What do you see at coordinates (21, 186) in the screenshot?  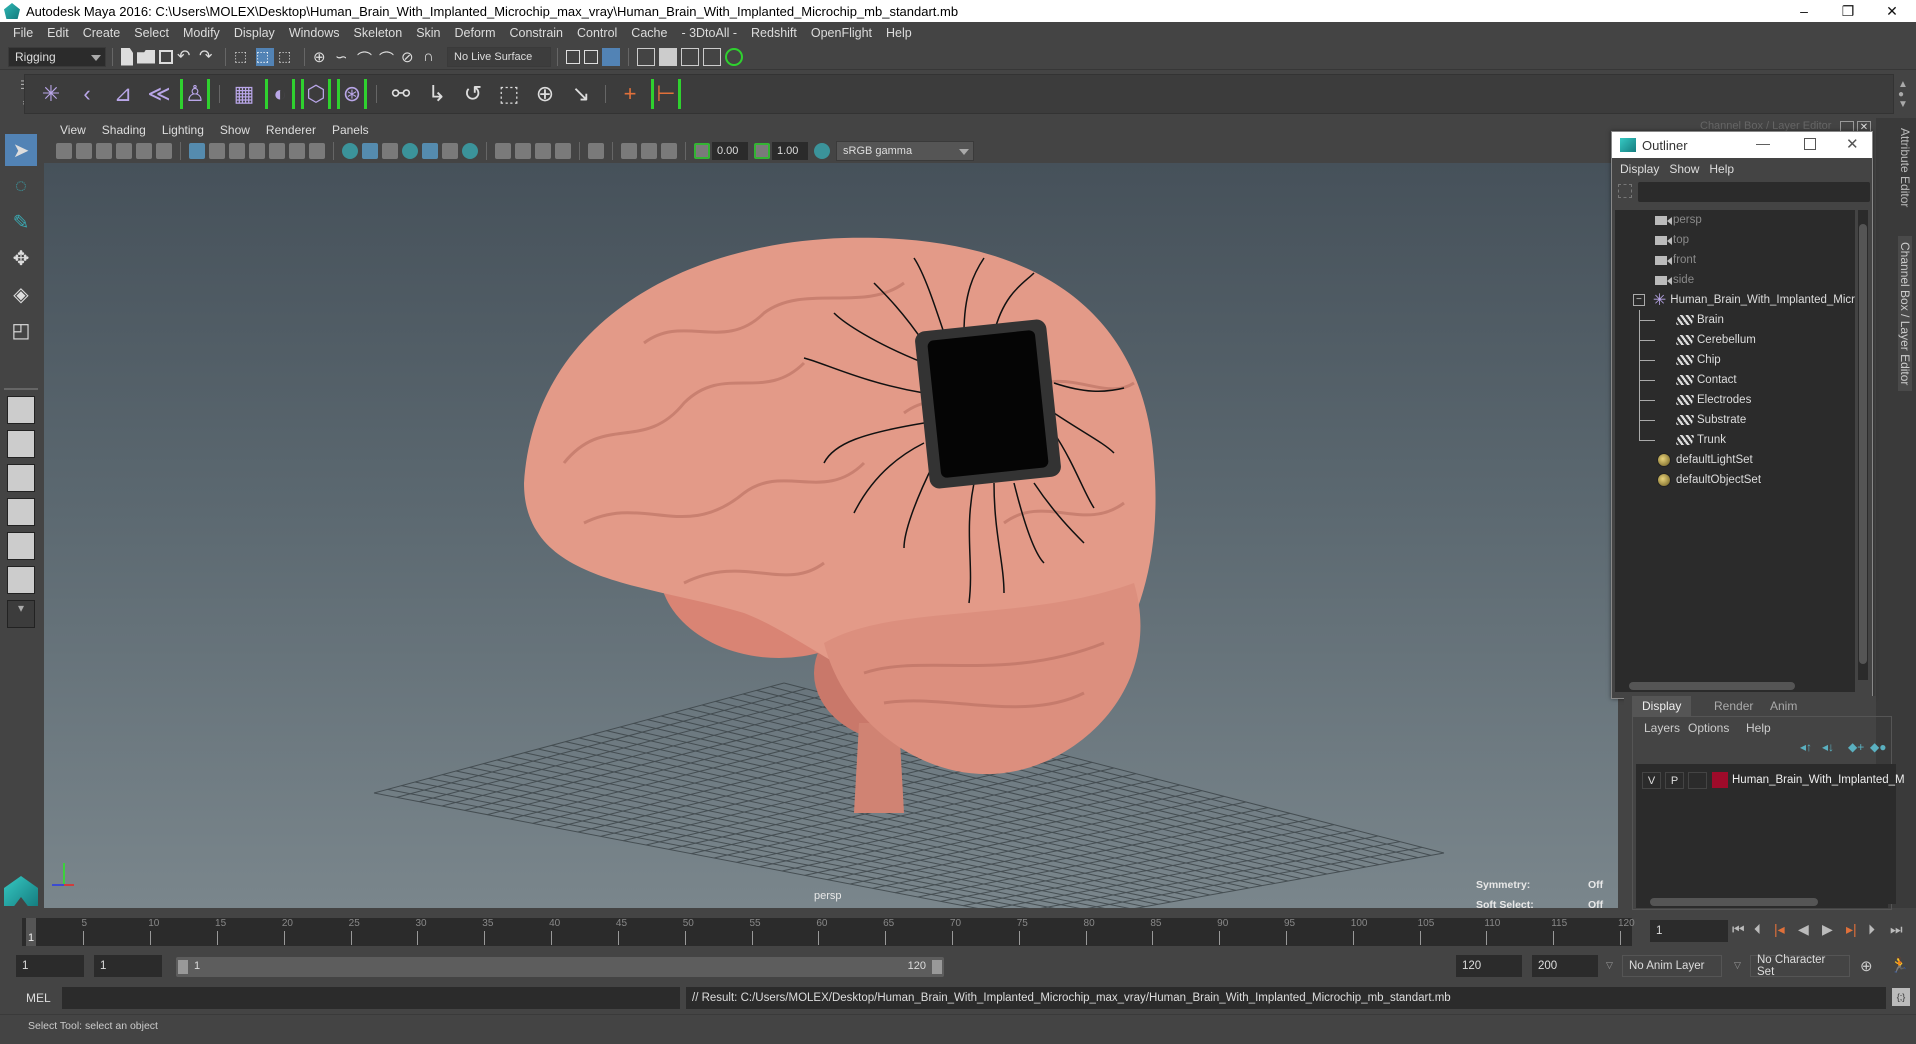 I see `lasso-tool-icon: ◌` at bounding box center [21, 186].